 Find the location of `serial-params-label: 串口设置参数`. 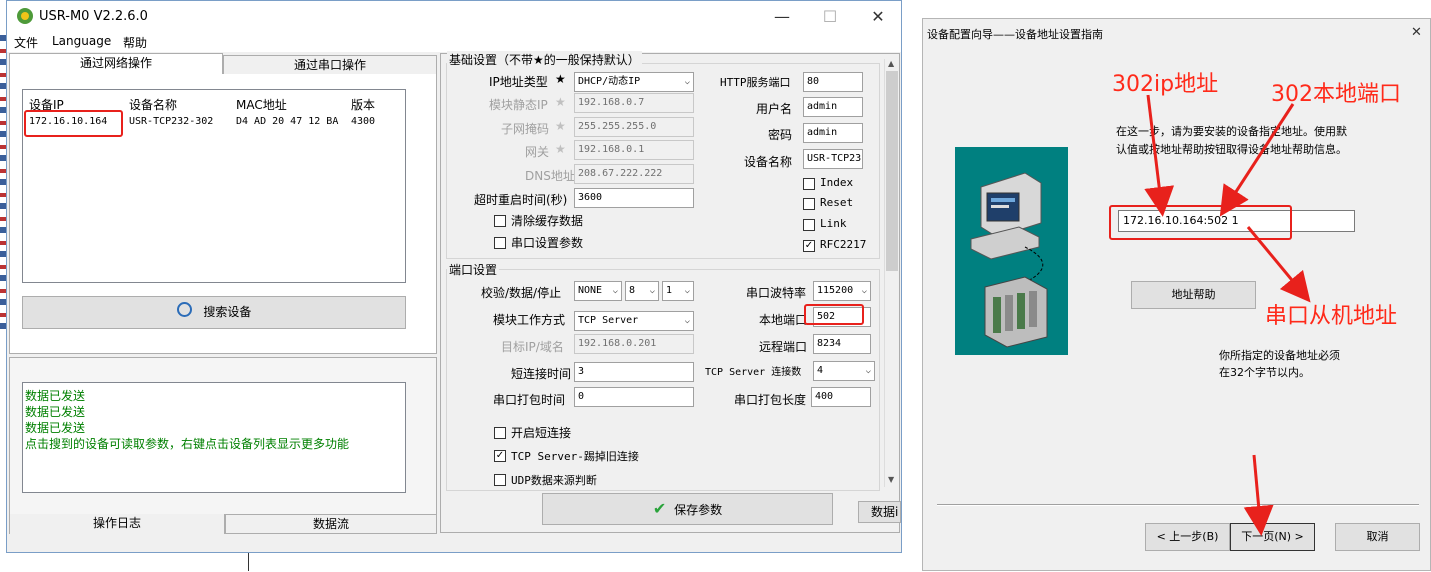

serial-params-label: 串口设置参数 is located at coordinates (547, 243).